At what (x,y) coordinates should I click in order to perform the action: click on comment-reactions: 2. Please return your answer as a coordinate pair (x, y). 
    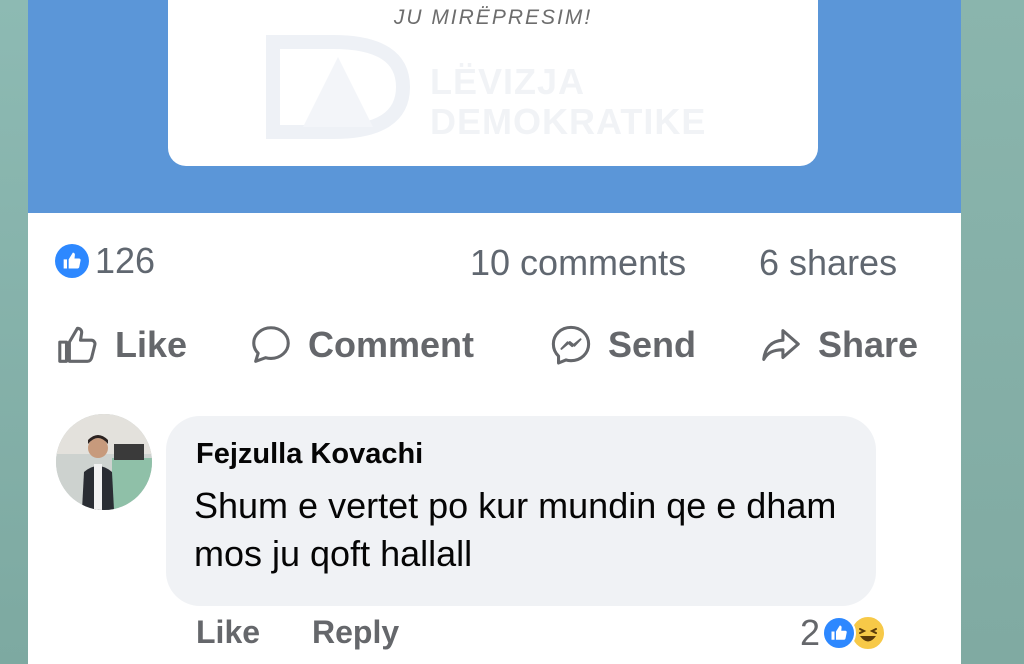
    Looking at the image, I should click on (843, 633).